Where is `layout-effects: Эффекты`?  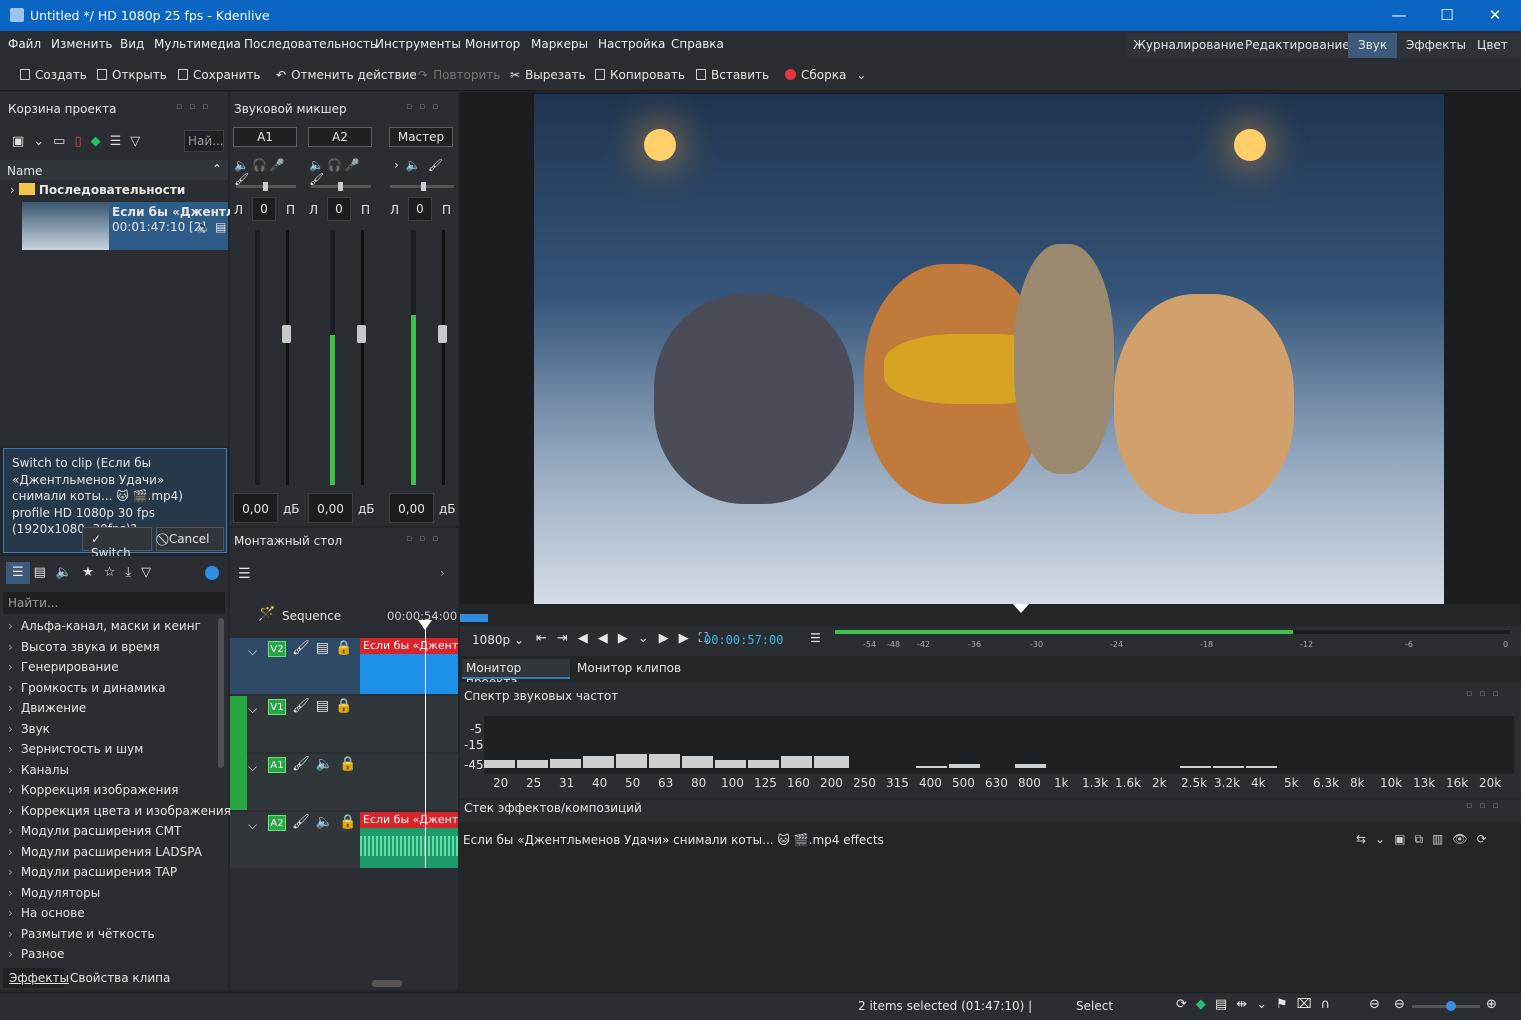 layout-effects: Эффекты is located at coordinates (1436, 45).